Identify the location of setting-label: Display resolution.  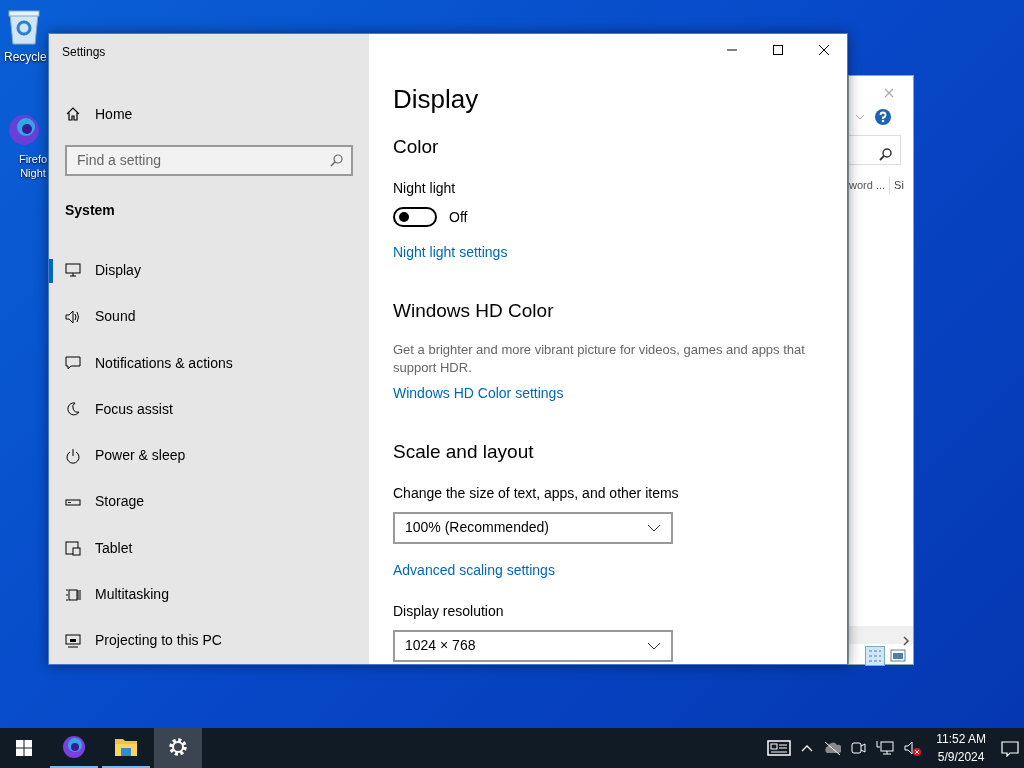
(449, 611).